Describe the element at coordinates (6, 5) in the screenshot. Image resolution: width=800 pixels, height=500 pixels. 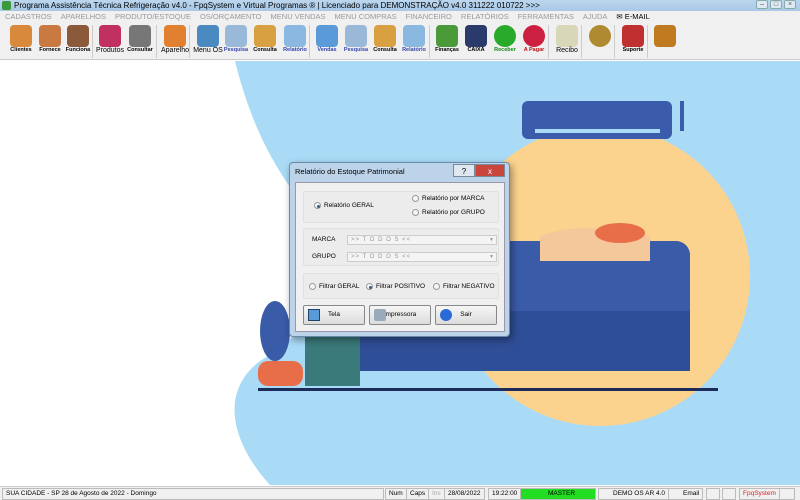
I see `app-icon` at that location.